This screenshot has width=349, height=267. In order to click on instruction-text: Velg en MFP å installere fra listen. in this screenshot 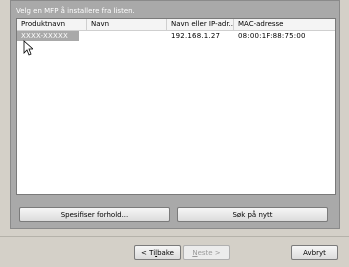, I will do `click(75, 11)`.